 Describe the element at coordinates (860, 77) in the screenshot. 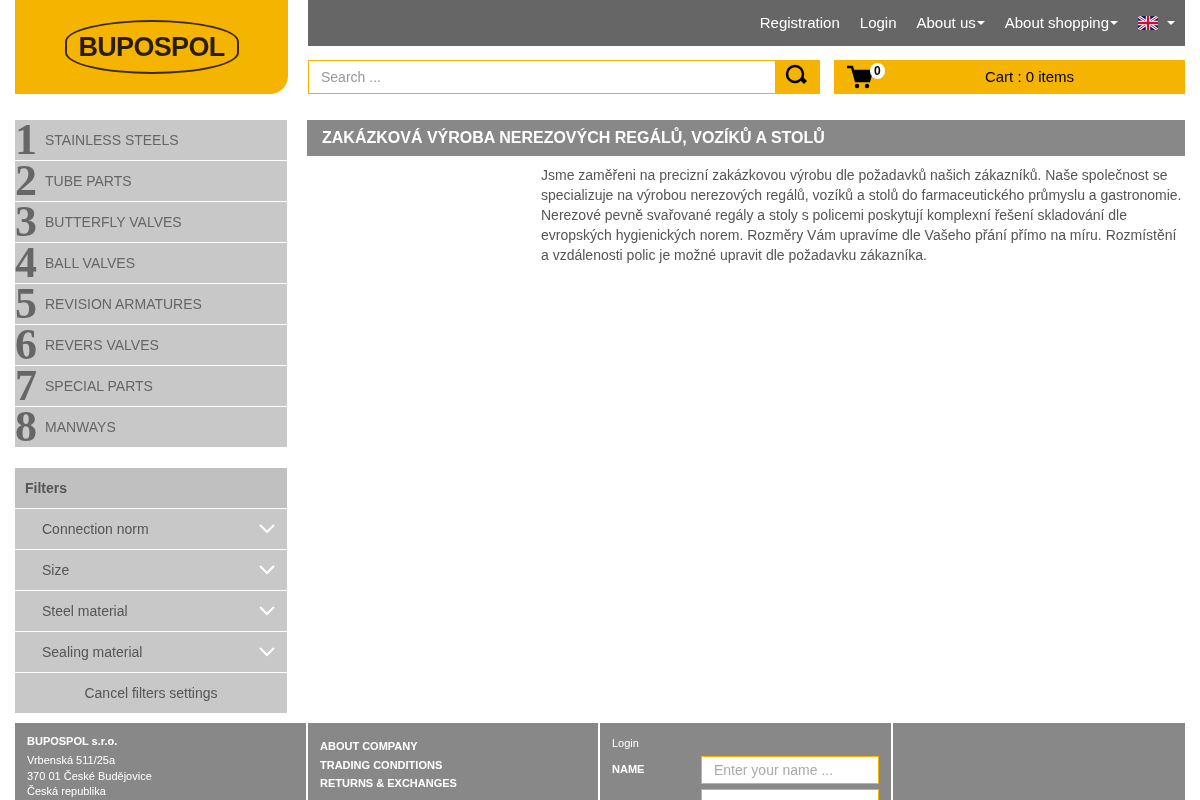

I see `cart-icon` at that location.